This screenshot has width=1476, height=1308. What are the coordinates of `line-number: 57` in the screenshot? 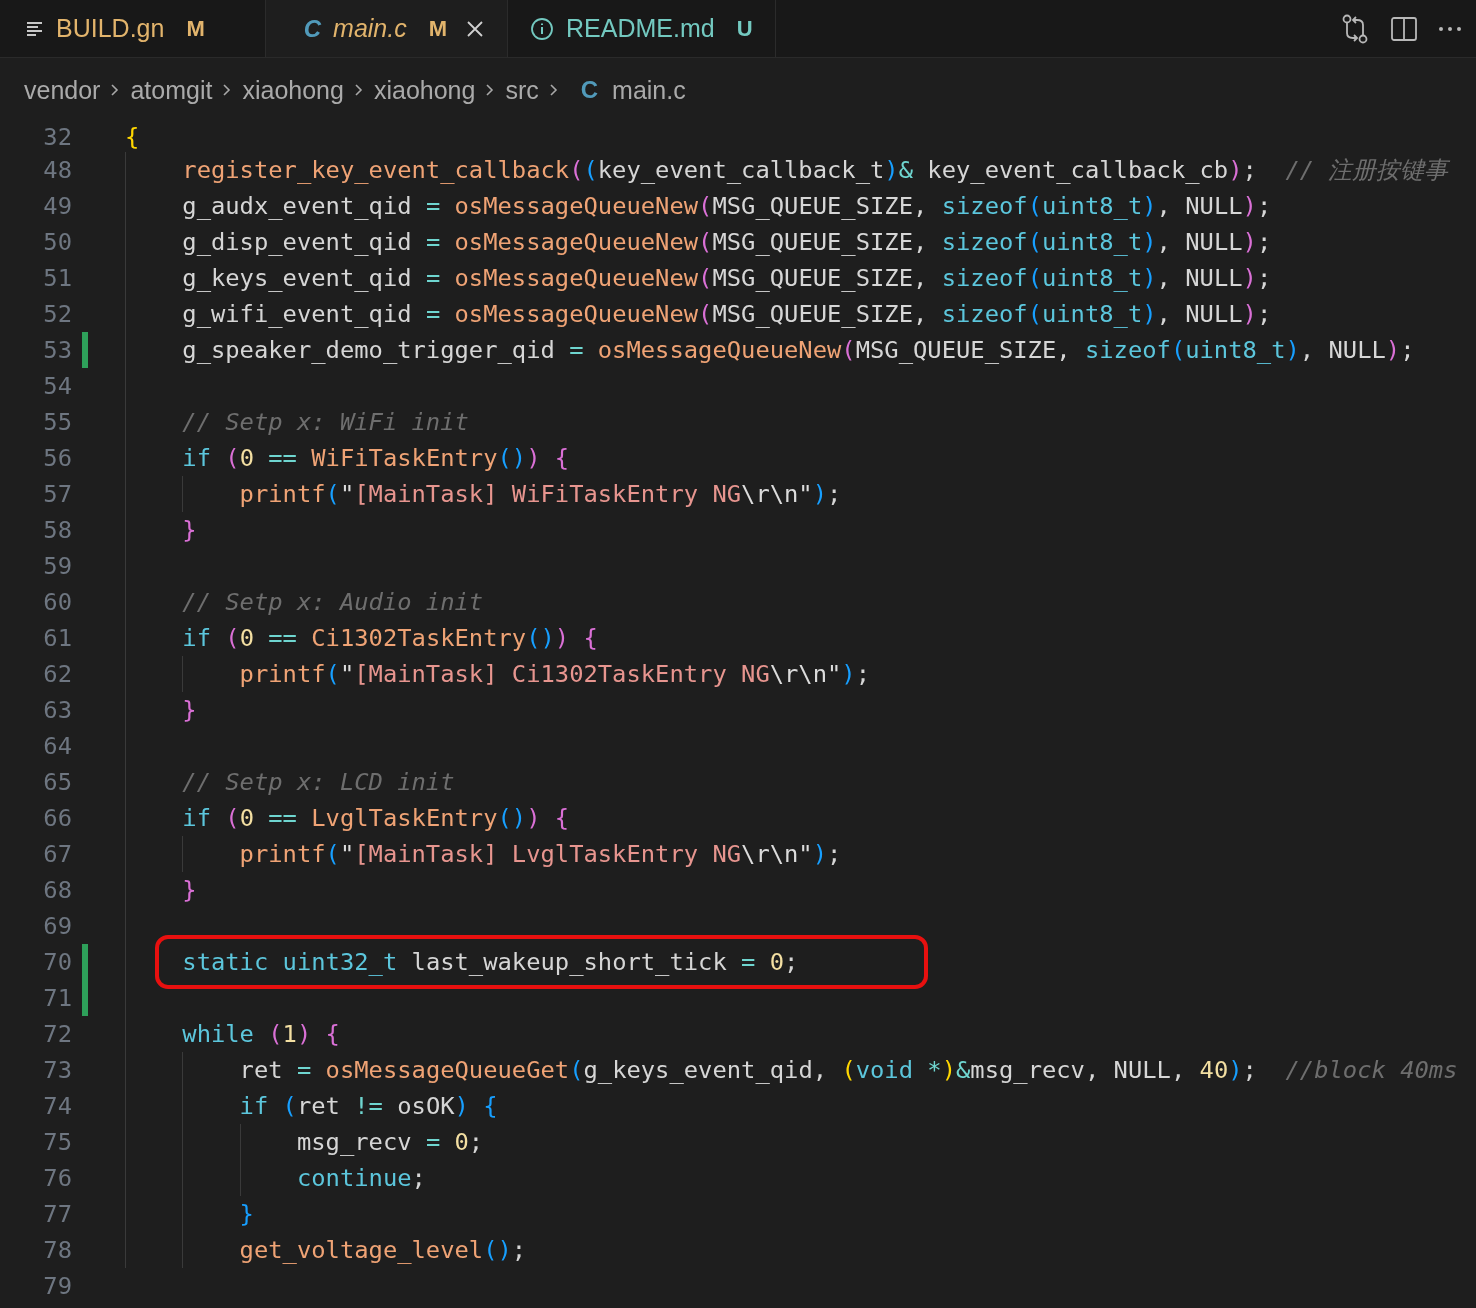 It's located at (57, 494).